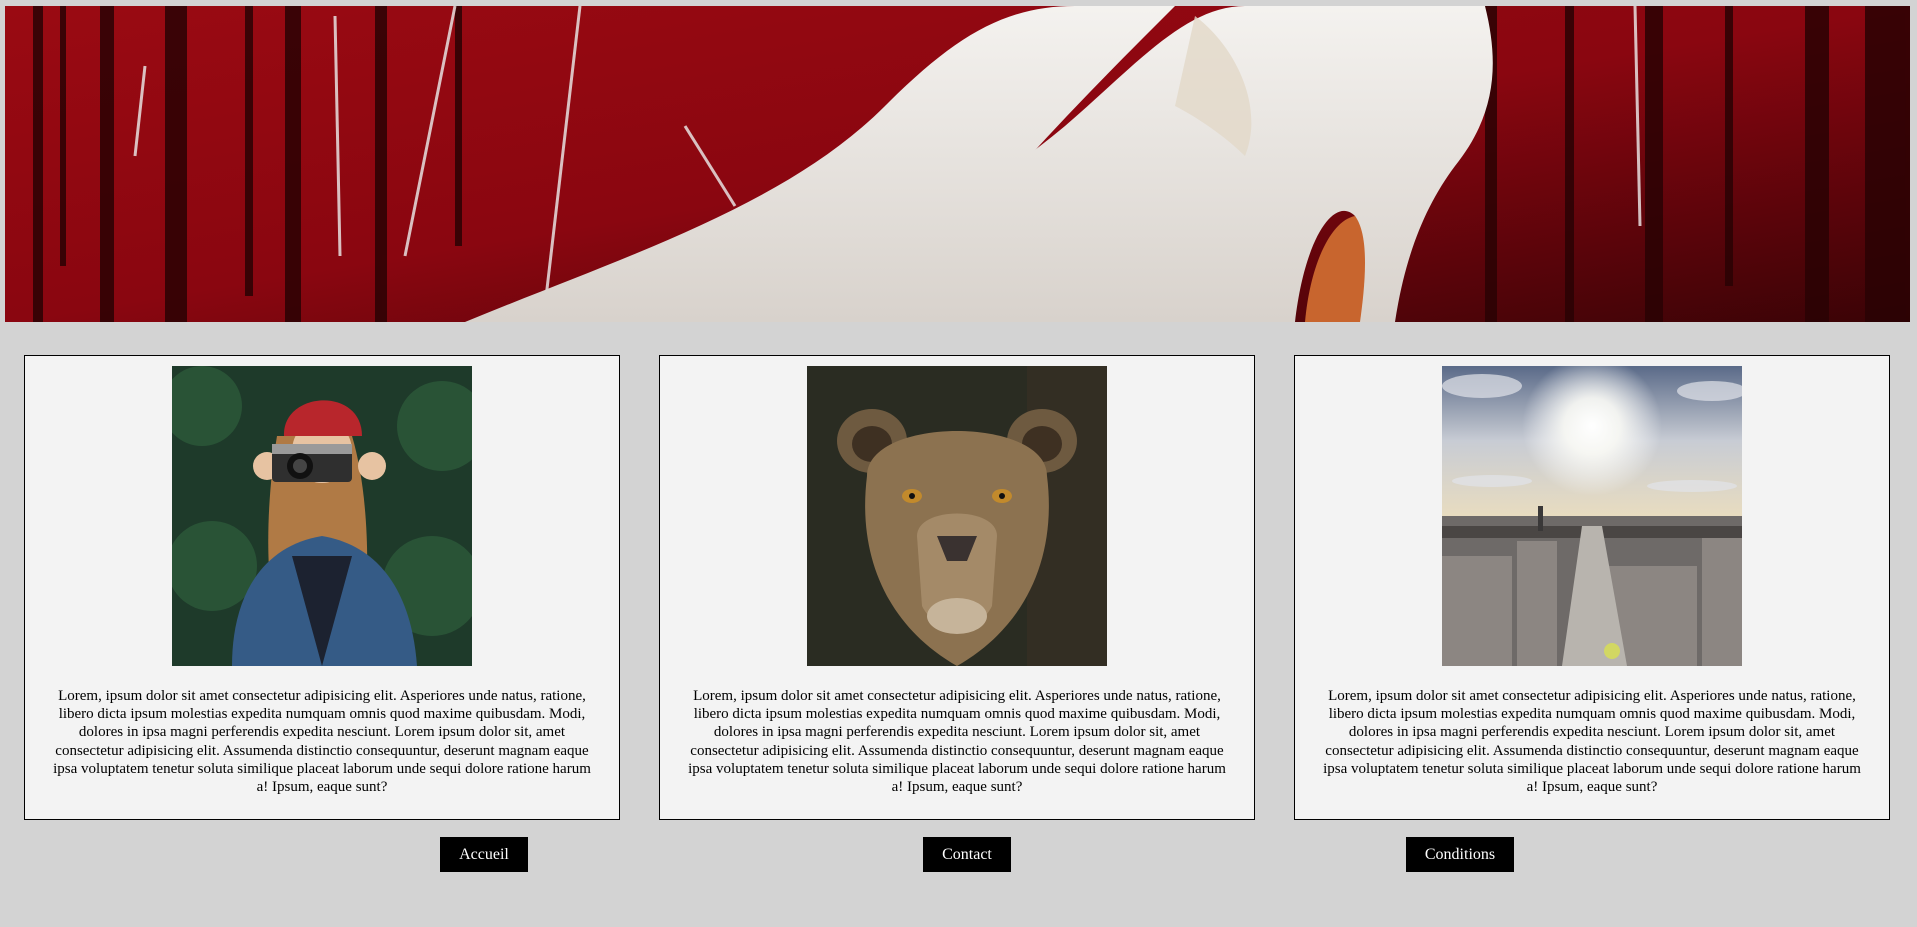 The image size is (1917, 927). Describe the element at coordinates (484, 854) in the screenshot. I see `accueil-button: Accueil` at that location.